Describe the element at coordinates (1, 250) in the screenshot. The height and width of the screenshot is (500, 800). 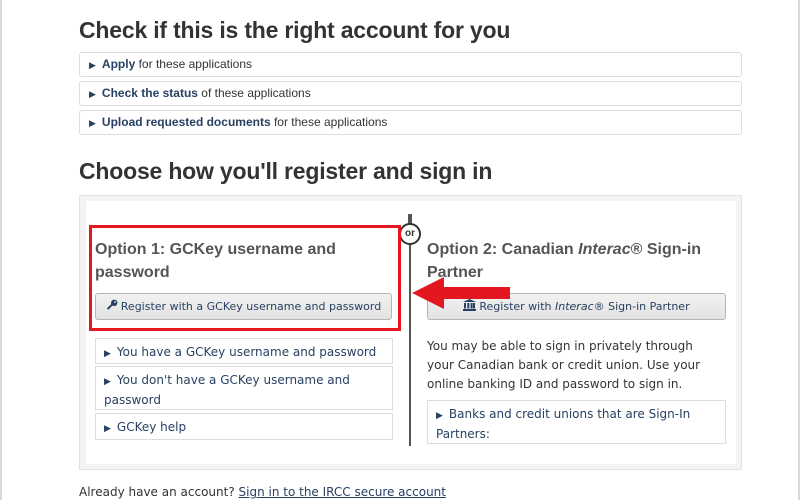
I see `page-left-border` at that location.